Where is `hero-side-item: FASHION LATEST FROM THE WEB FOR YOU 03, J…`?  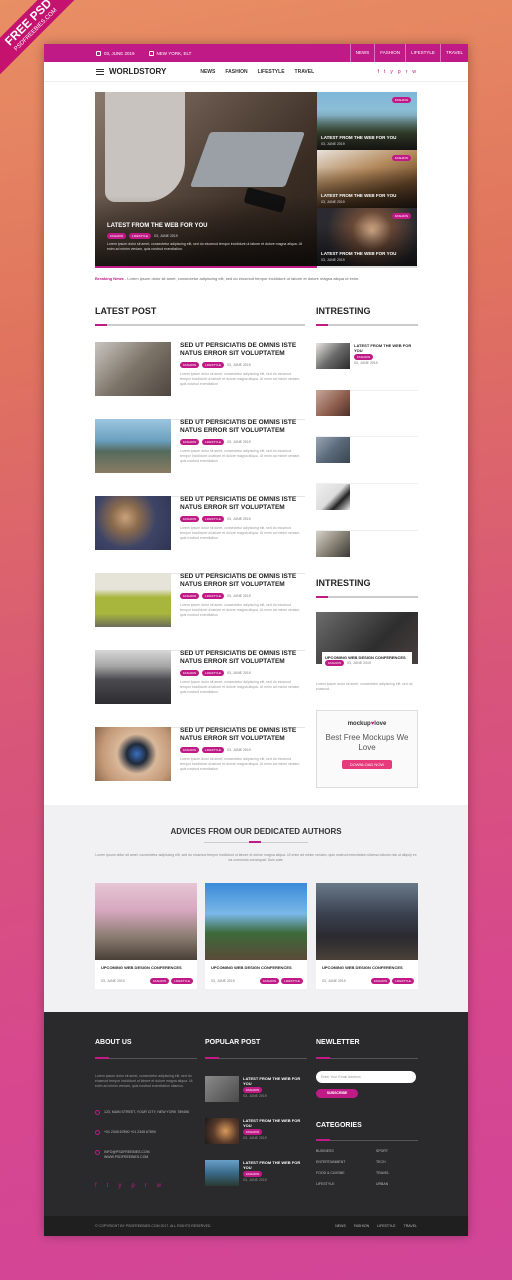 hero-side-item: FASHION LATEST FROM THE WEB FOR YOU 03, J… is located at coordinates (367, 179).